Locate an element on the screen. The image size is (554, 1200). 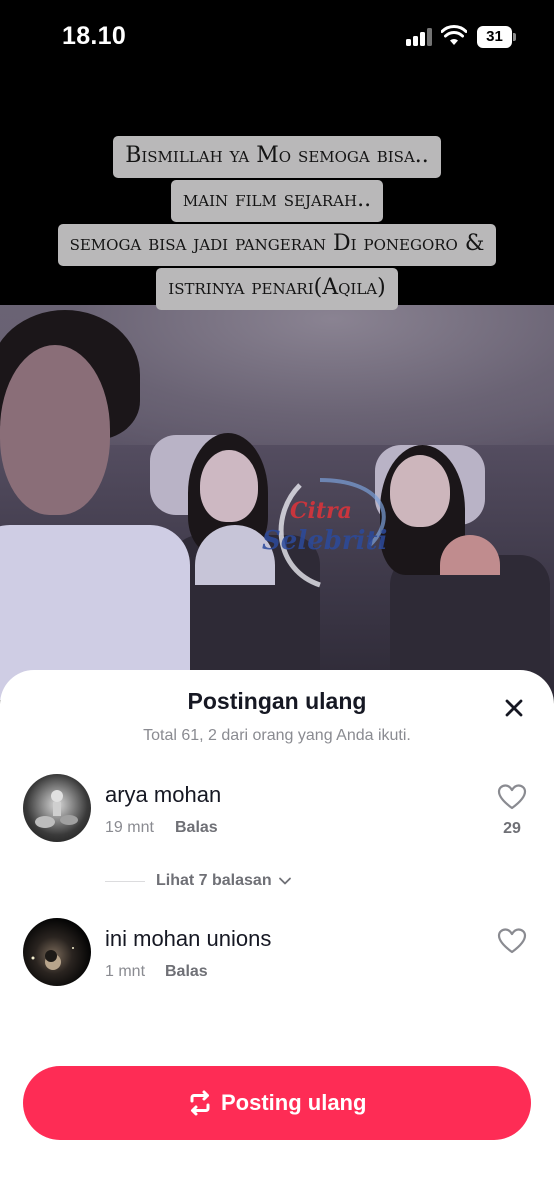
caption-line: Bismillah ya Mo semoga bisa.. is located at coordinates (277, 157).